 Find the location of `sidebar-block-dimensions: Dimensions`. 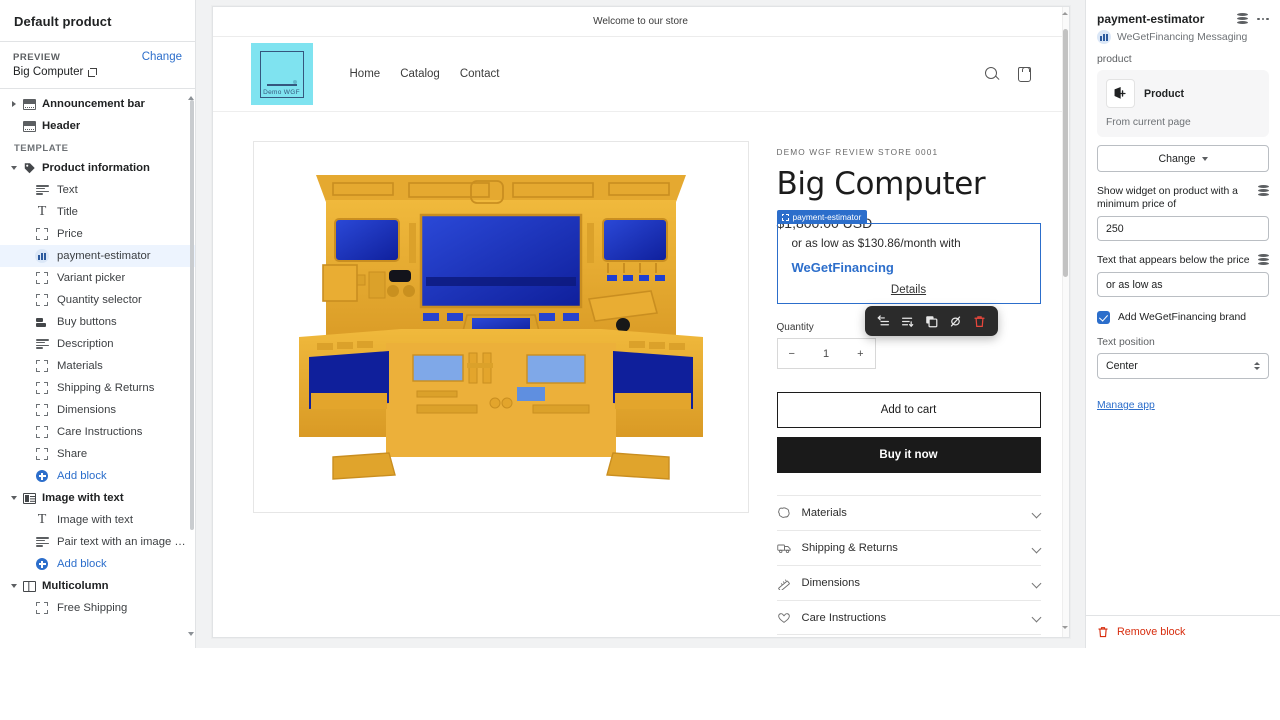

sidebar-block-dimensions: Dimensions is located at coordinates (97, 410).